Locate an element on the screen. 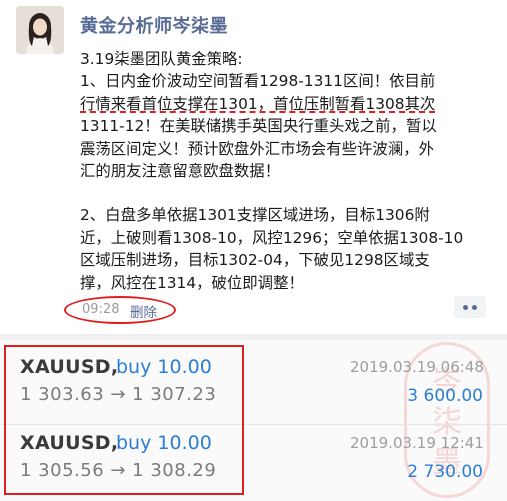  post-time: 09:28 is located at coordinates (101, 309).